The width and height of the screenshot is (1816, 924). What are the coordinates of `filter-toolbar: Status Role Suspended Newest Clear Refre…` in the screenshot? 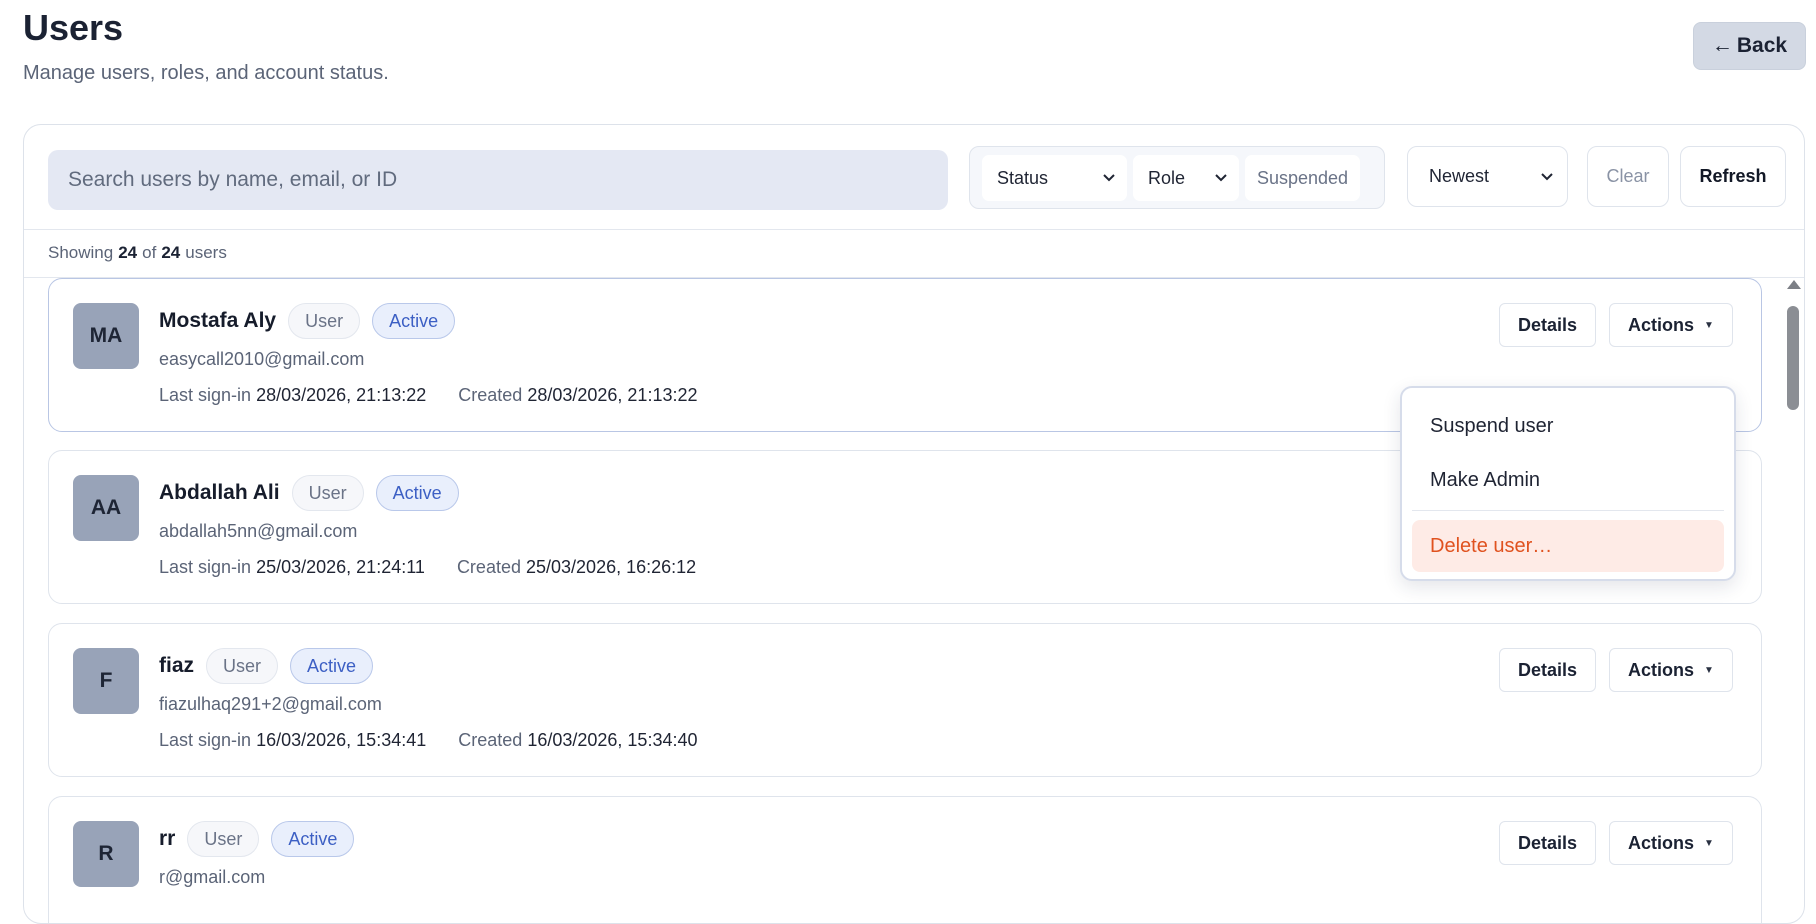 It's located at (914, 177).